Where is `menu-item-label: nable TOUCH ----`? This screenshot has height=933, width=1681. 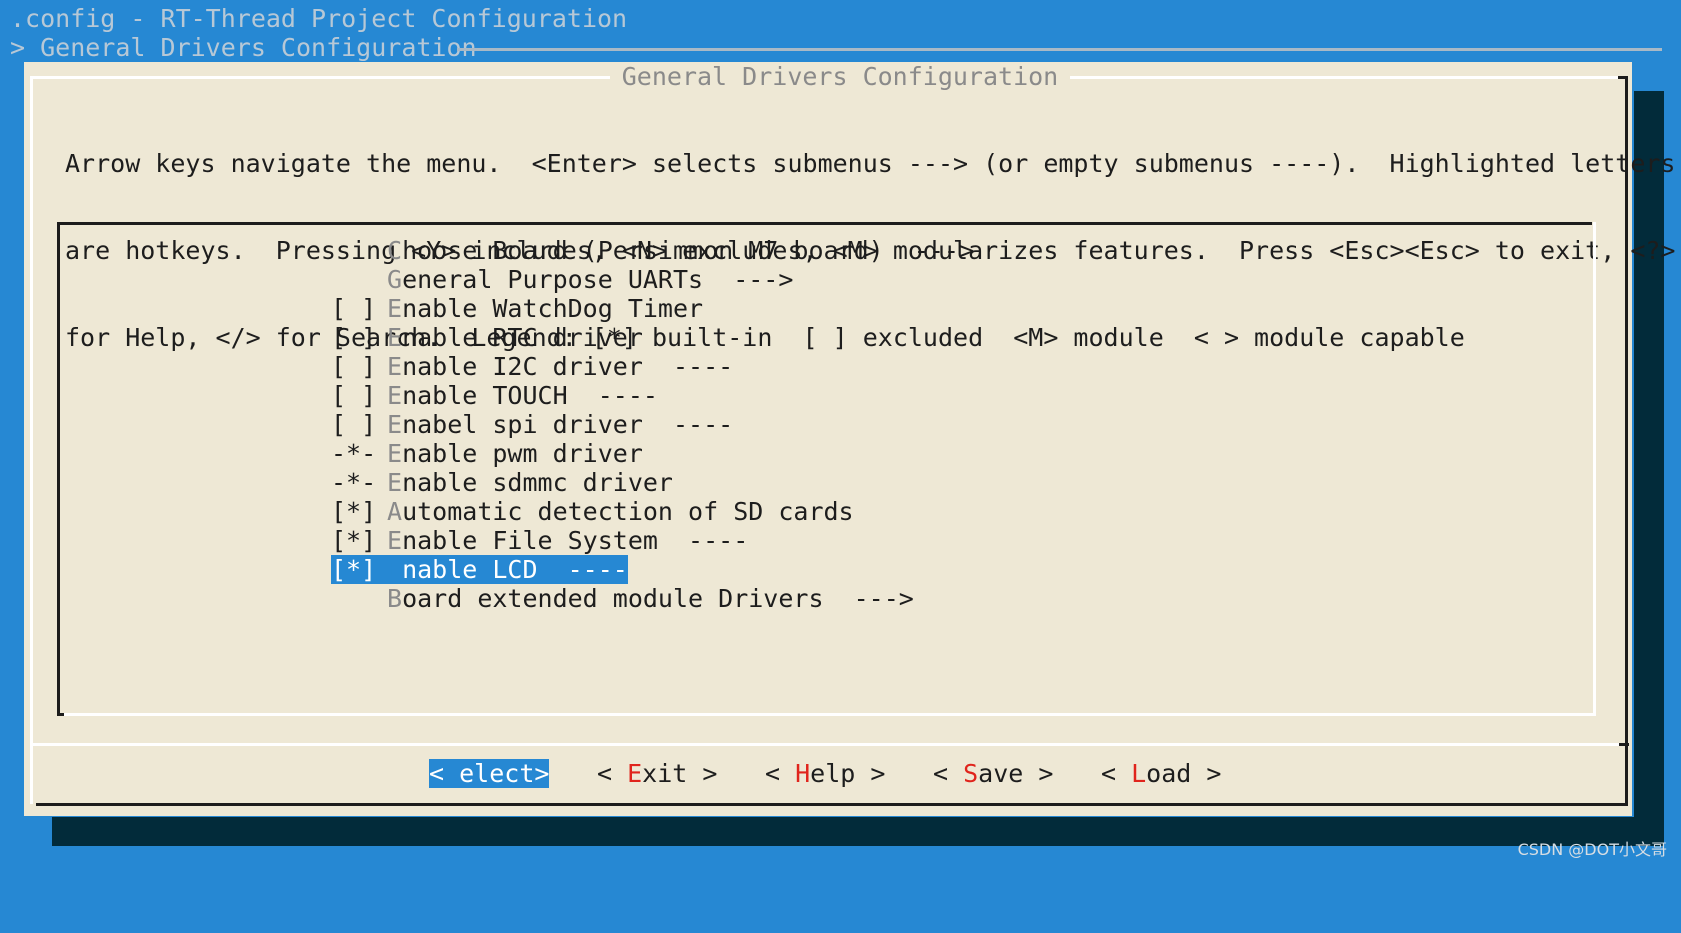 menu-item-label: nable TOUCH ---- is located at coordinates (530, 395).